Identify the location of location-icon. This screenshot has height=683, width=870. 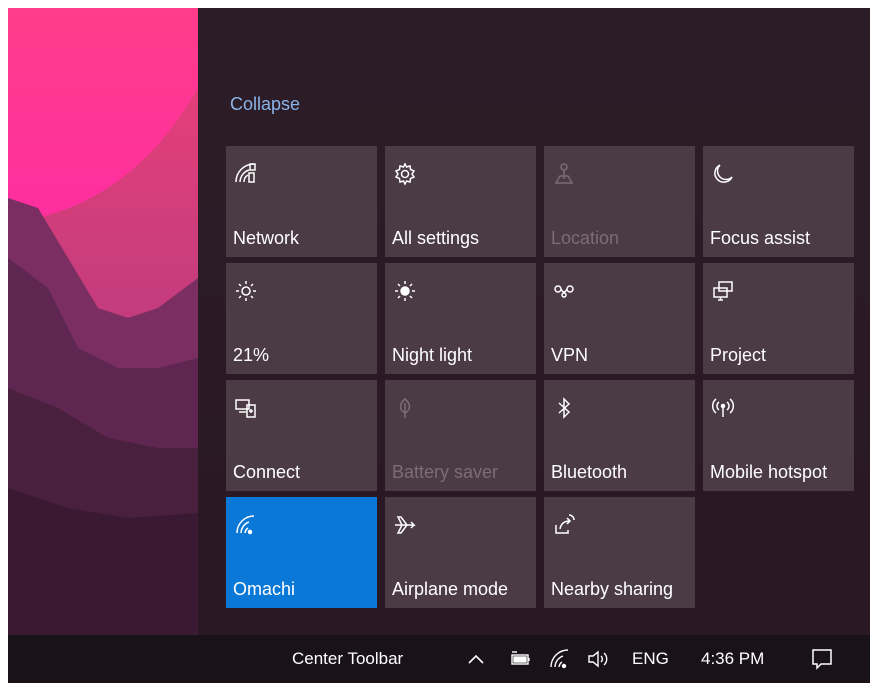
(564, 174).